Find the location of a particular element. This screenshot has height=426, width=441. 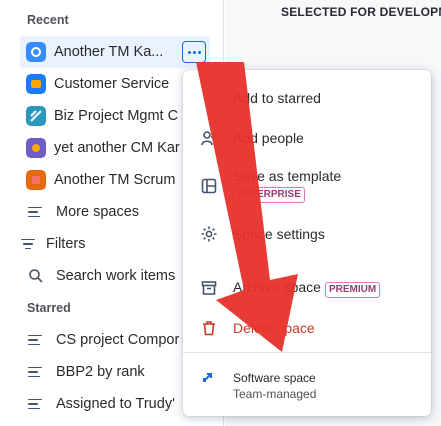

sidebar-item-label: Another TM Scrum is located at coordinates (115, 180).